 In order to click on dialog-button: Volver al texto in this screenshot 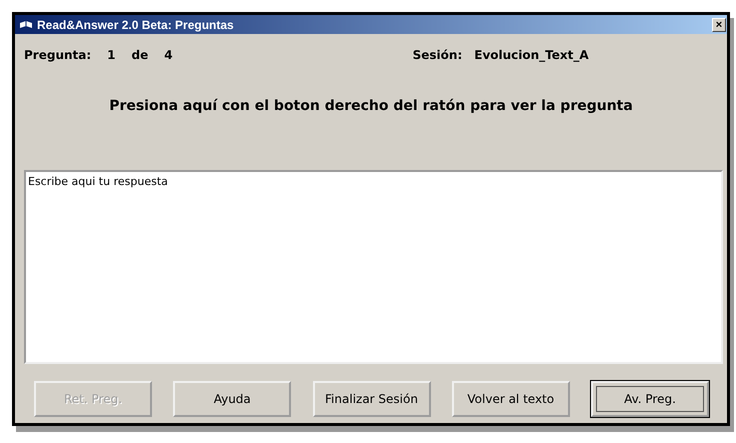, I will do `click(511, 399)`.